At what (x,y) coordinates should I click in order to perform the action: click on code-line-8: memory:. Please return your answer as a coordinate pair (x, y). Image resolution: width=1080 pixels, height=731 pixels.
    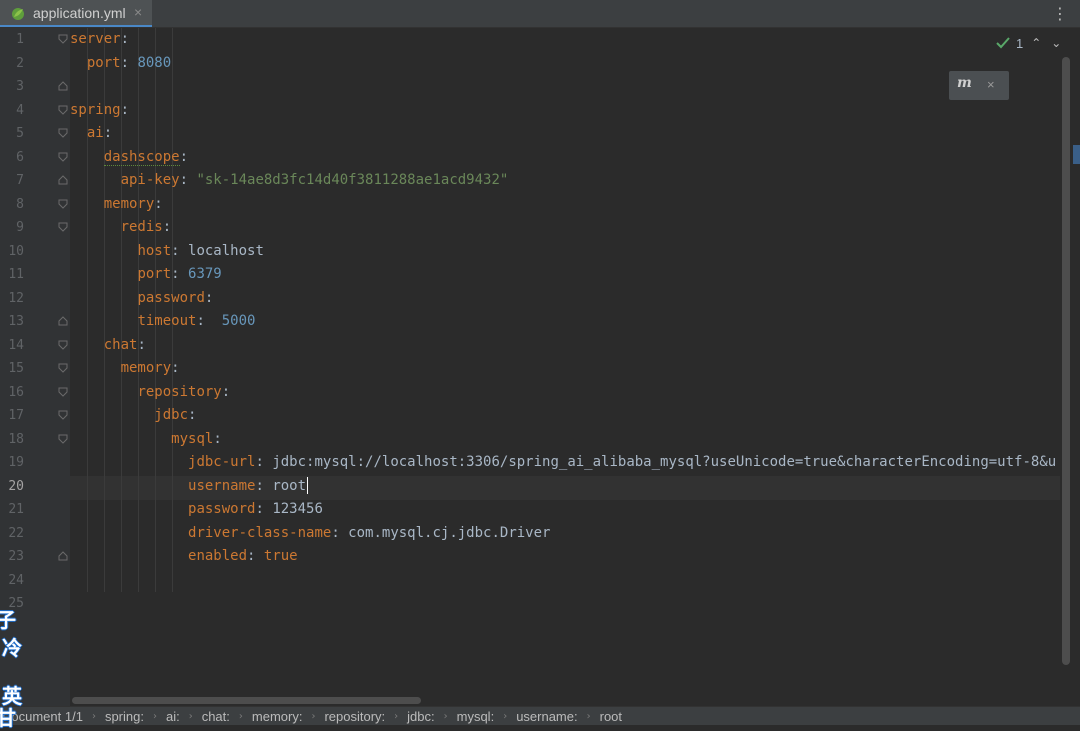
    Looking at the image, I should click on (133, 203).